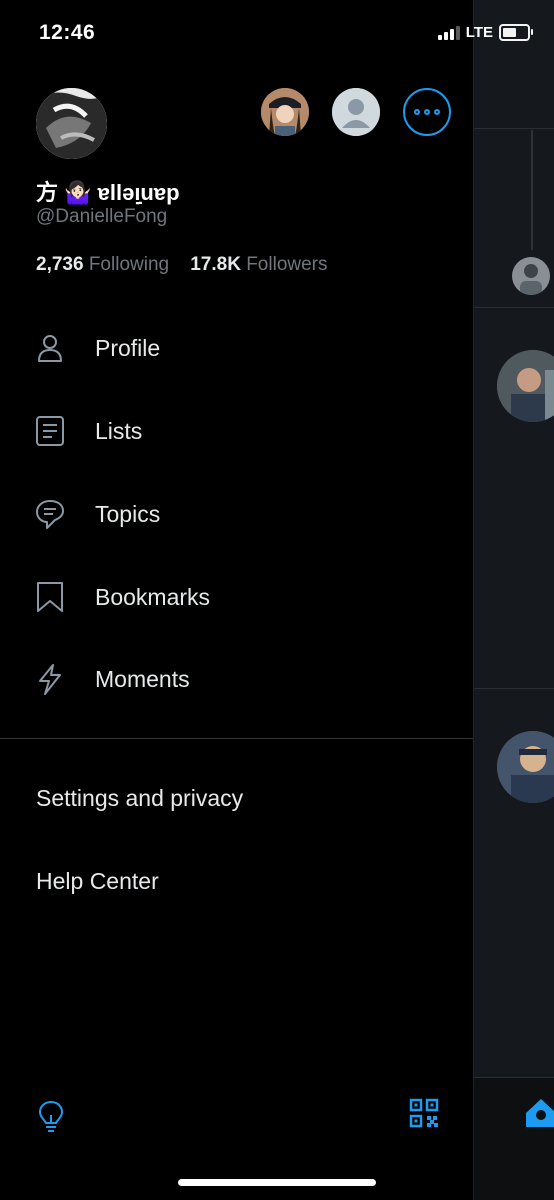  What do you see at coordinates (142, 678) in the screenshot?
I see `menu-label: Moments` at bounding box center [142, 678].